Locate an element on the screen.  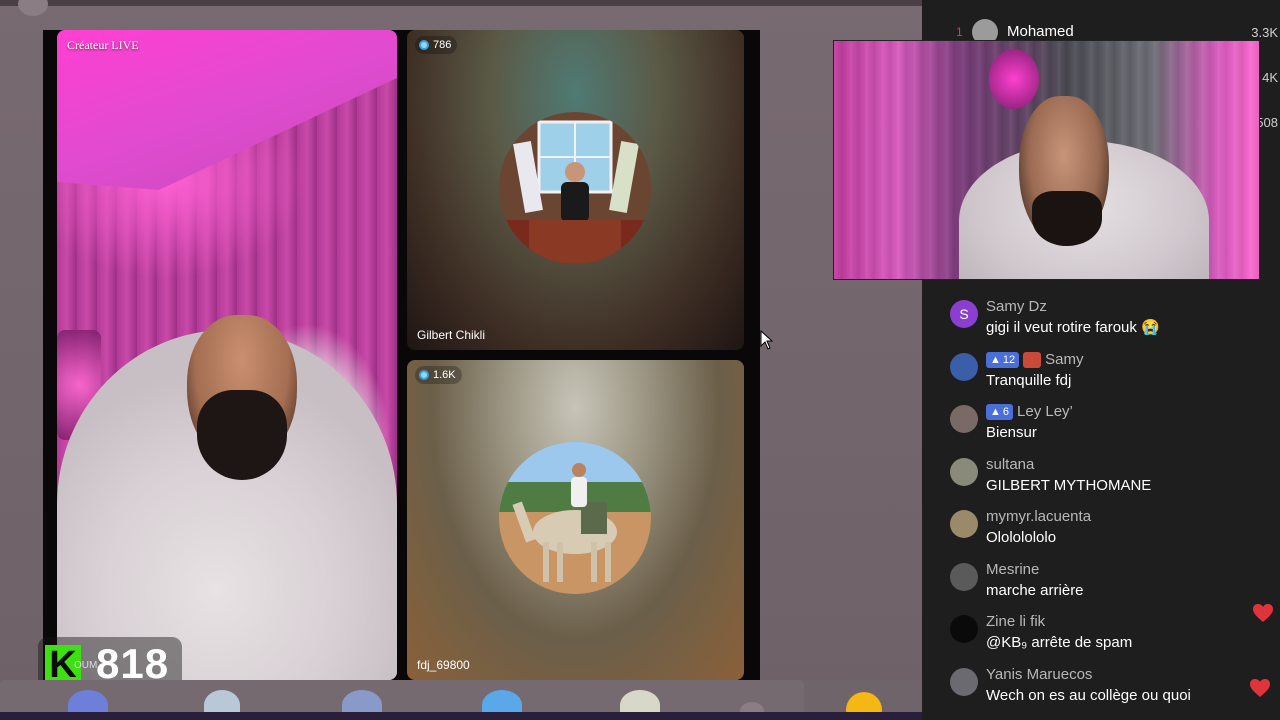
camel-scene-icon is located at coordinates (575, 518).